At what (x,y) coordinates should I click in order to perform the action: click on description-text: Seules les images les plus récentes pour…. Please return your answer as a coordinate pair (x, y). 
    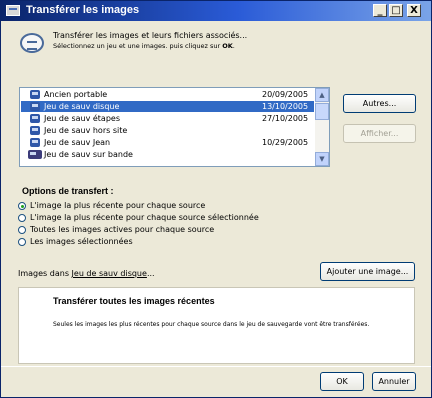
    Looking at the image, I should click on (211, 324).